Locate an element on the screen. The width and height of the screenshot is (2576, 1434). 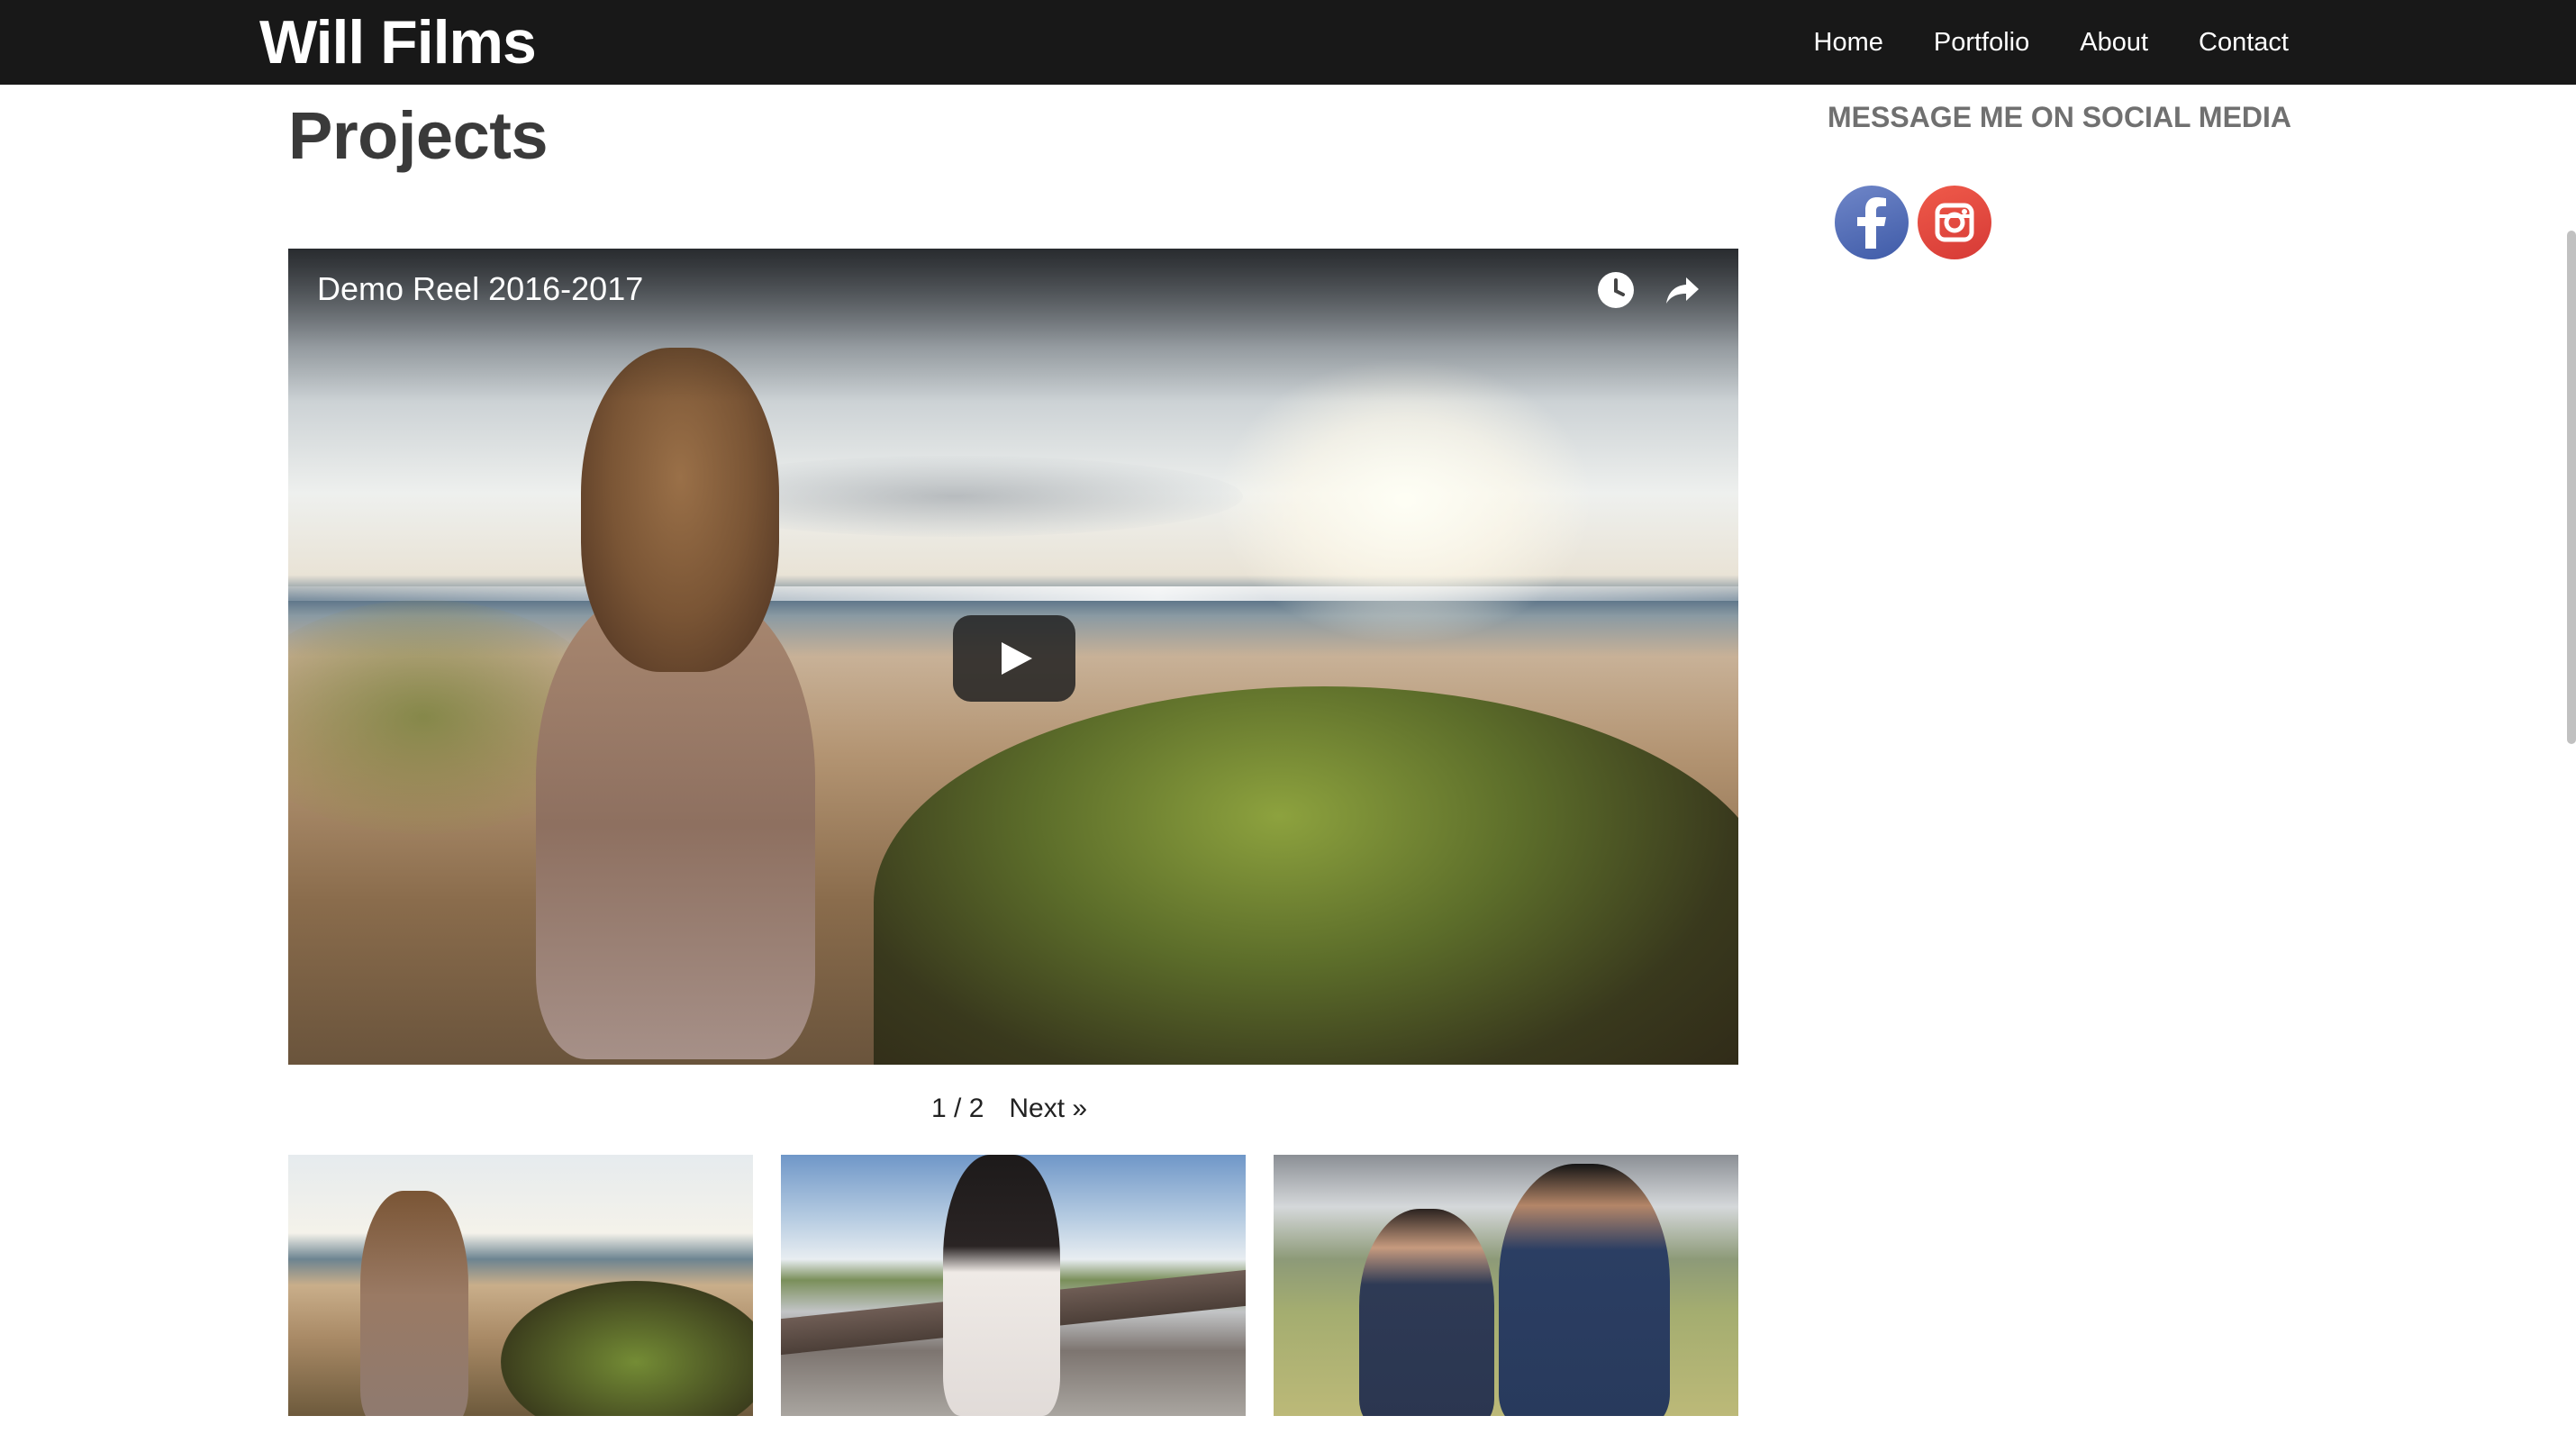
top-navigation-bar: Will Films Home Portfolio About Contact is located at coordinates (1288, 42).